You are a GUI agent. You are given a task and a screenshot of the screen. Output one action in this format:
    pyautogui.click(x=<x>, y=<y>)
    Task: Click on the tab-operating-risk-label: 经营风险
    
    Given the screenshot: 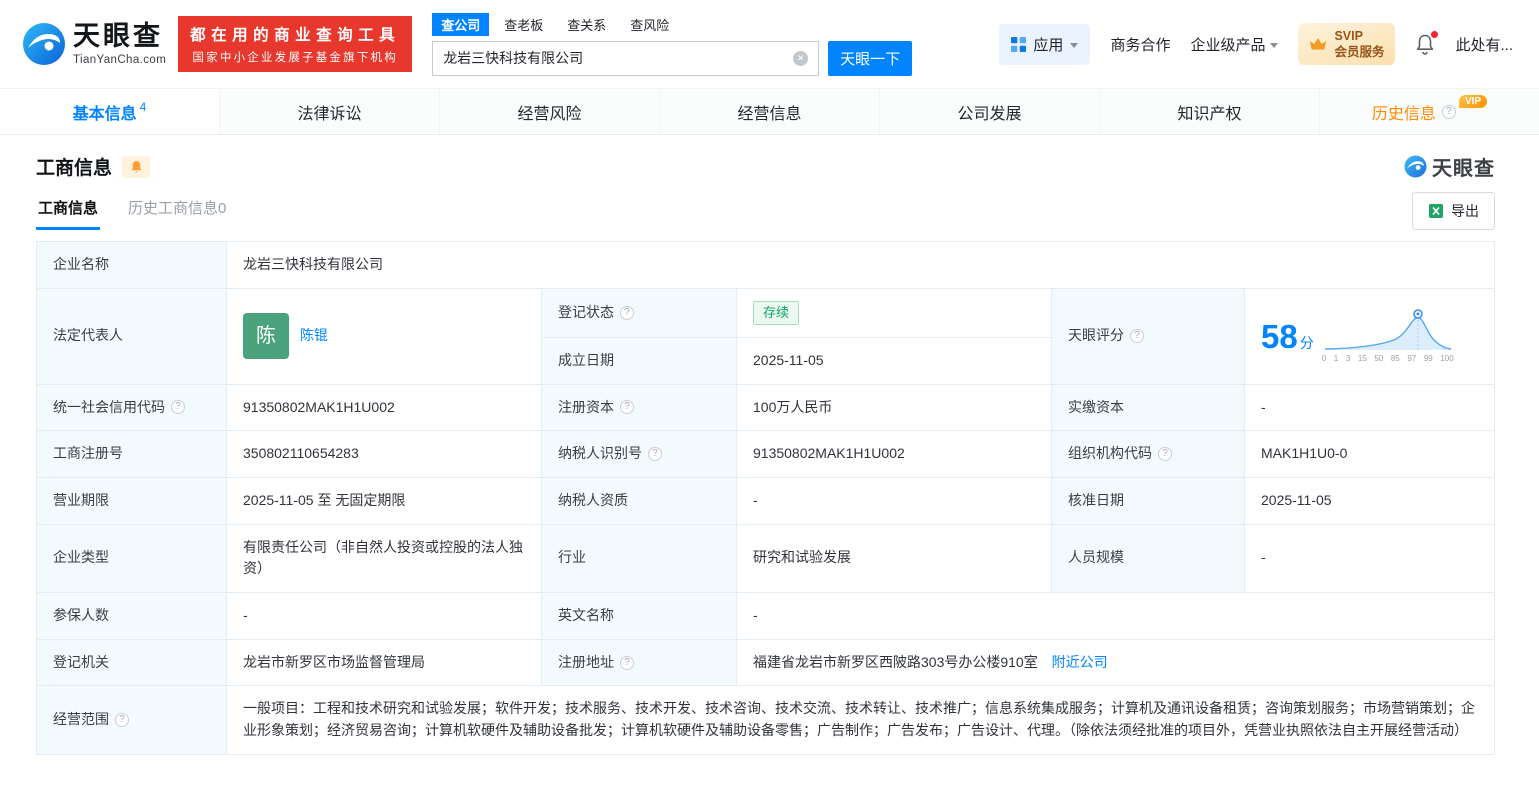 What is the action you would take?
    pyautogui.click(x=549, y=114)
    